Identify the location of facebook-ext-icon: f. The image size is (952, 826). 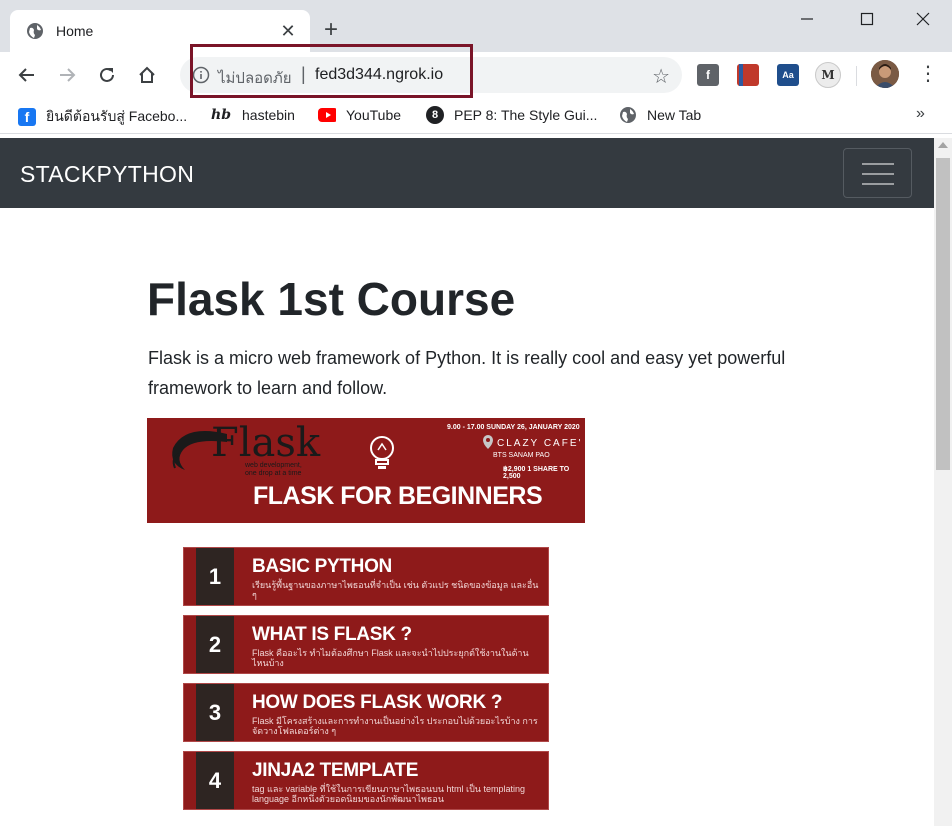
(708, 75).